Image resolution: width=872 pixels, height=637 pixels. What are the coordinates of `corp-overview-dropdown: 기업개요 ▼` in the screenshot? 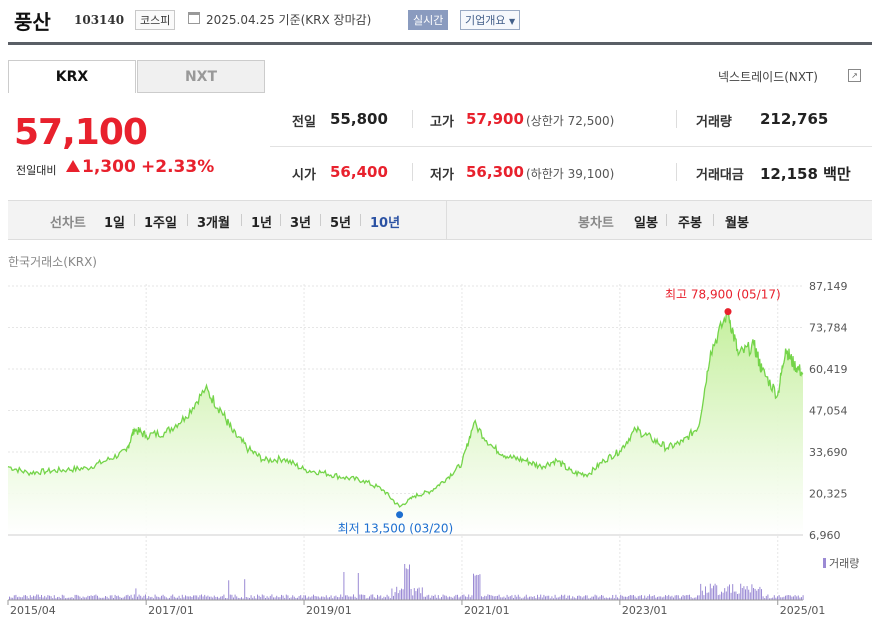 It's located at (490, 20).